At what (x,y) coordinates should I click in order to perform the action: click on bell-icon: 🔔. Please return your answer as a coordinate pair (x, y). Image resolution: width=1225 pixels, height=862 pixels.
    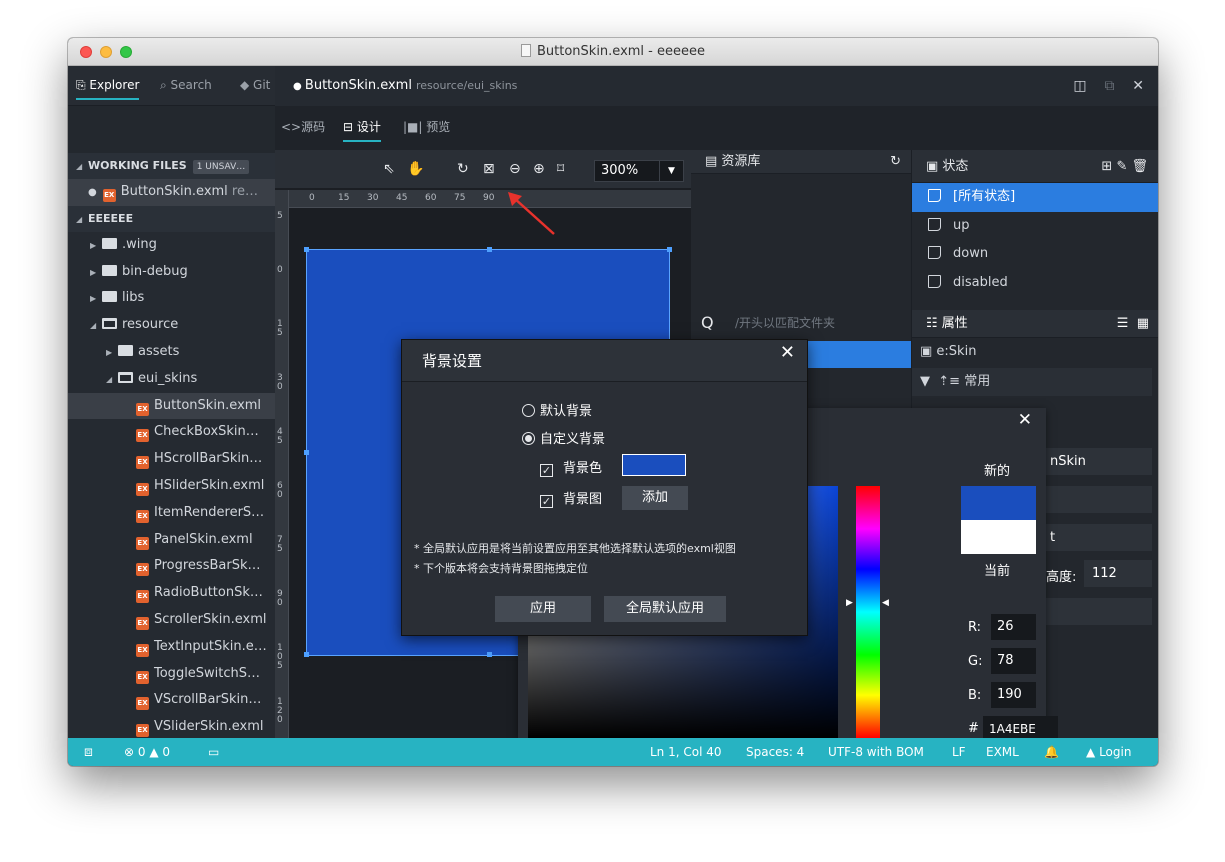
    Looking at the image, I should click on (1051, 752).